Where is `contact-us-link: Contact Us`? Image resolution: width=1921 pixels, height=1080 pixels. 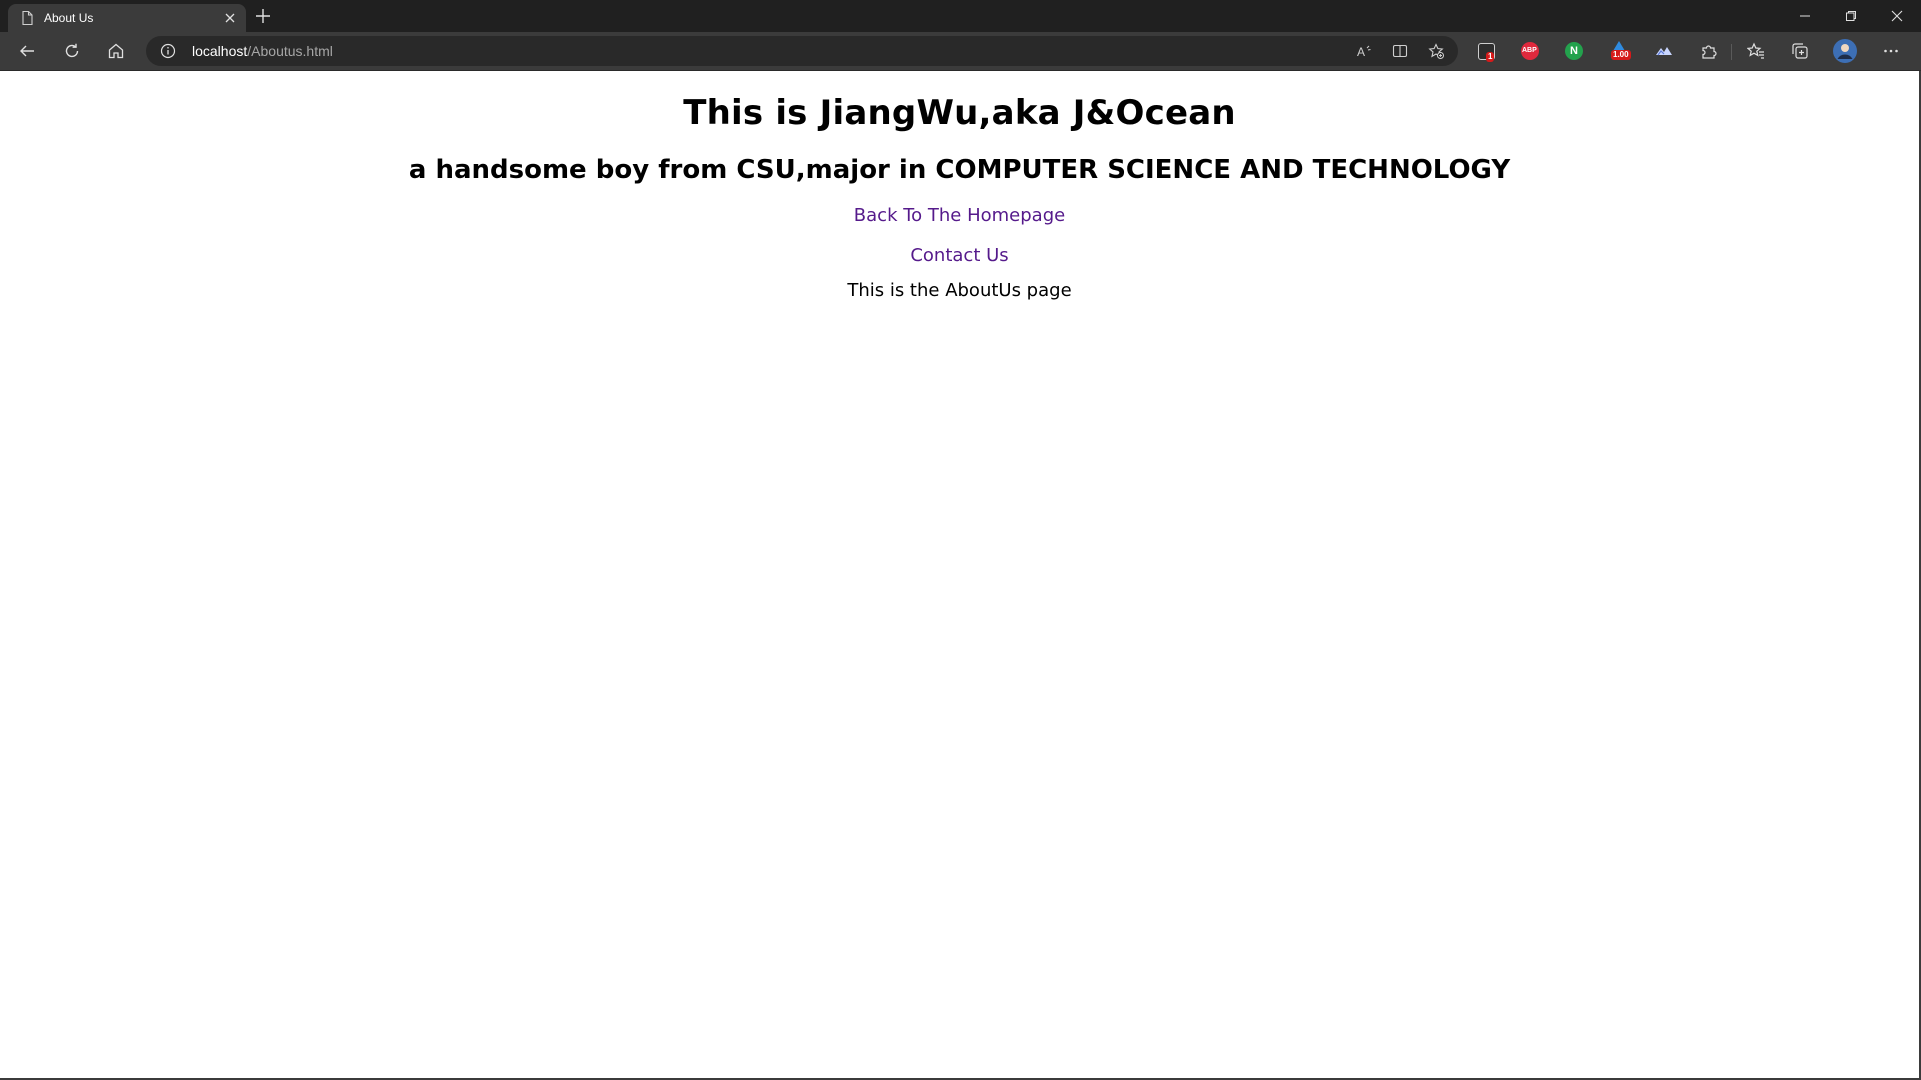
contact-us-link: Contact Us is located at coordinates (959, 255).